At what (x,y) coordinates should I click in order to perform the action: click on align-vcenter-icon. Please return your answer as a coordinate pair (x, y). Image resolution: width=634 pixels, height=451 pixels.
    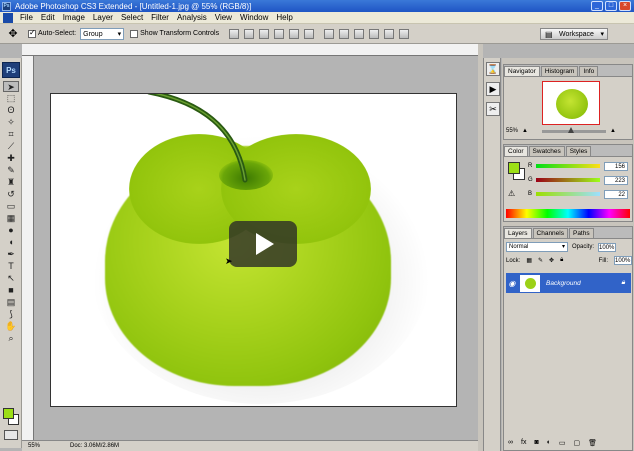
    Looking at the image, I should click on (249, 33).